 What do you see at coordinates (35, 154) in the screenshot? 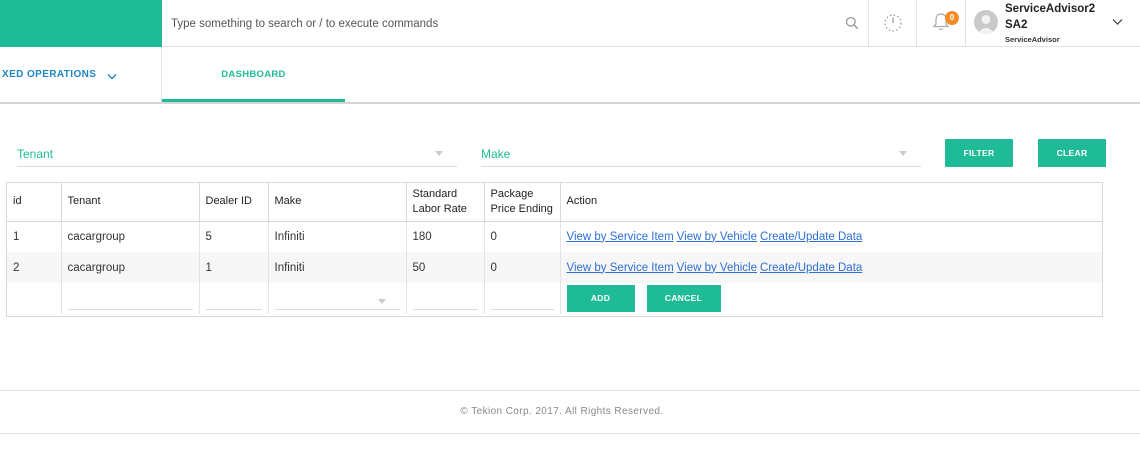
I see `tenant-select-label: Tenant` at bounding box center [35, 154].